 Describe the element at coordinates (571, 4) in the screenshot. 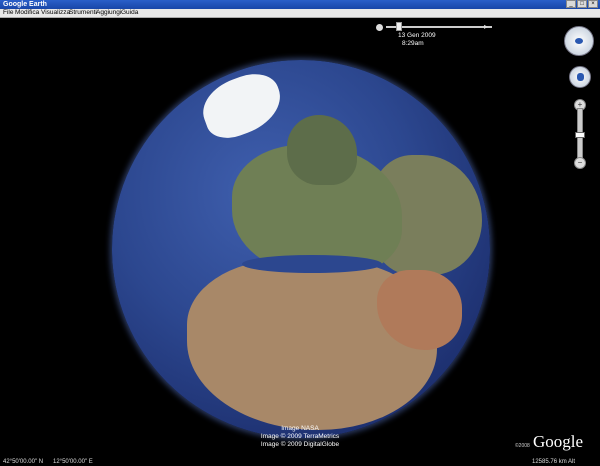

I see `minimize-button: _` at that location.